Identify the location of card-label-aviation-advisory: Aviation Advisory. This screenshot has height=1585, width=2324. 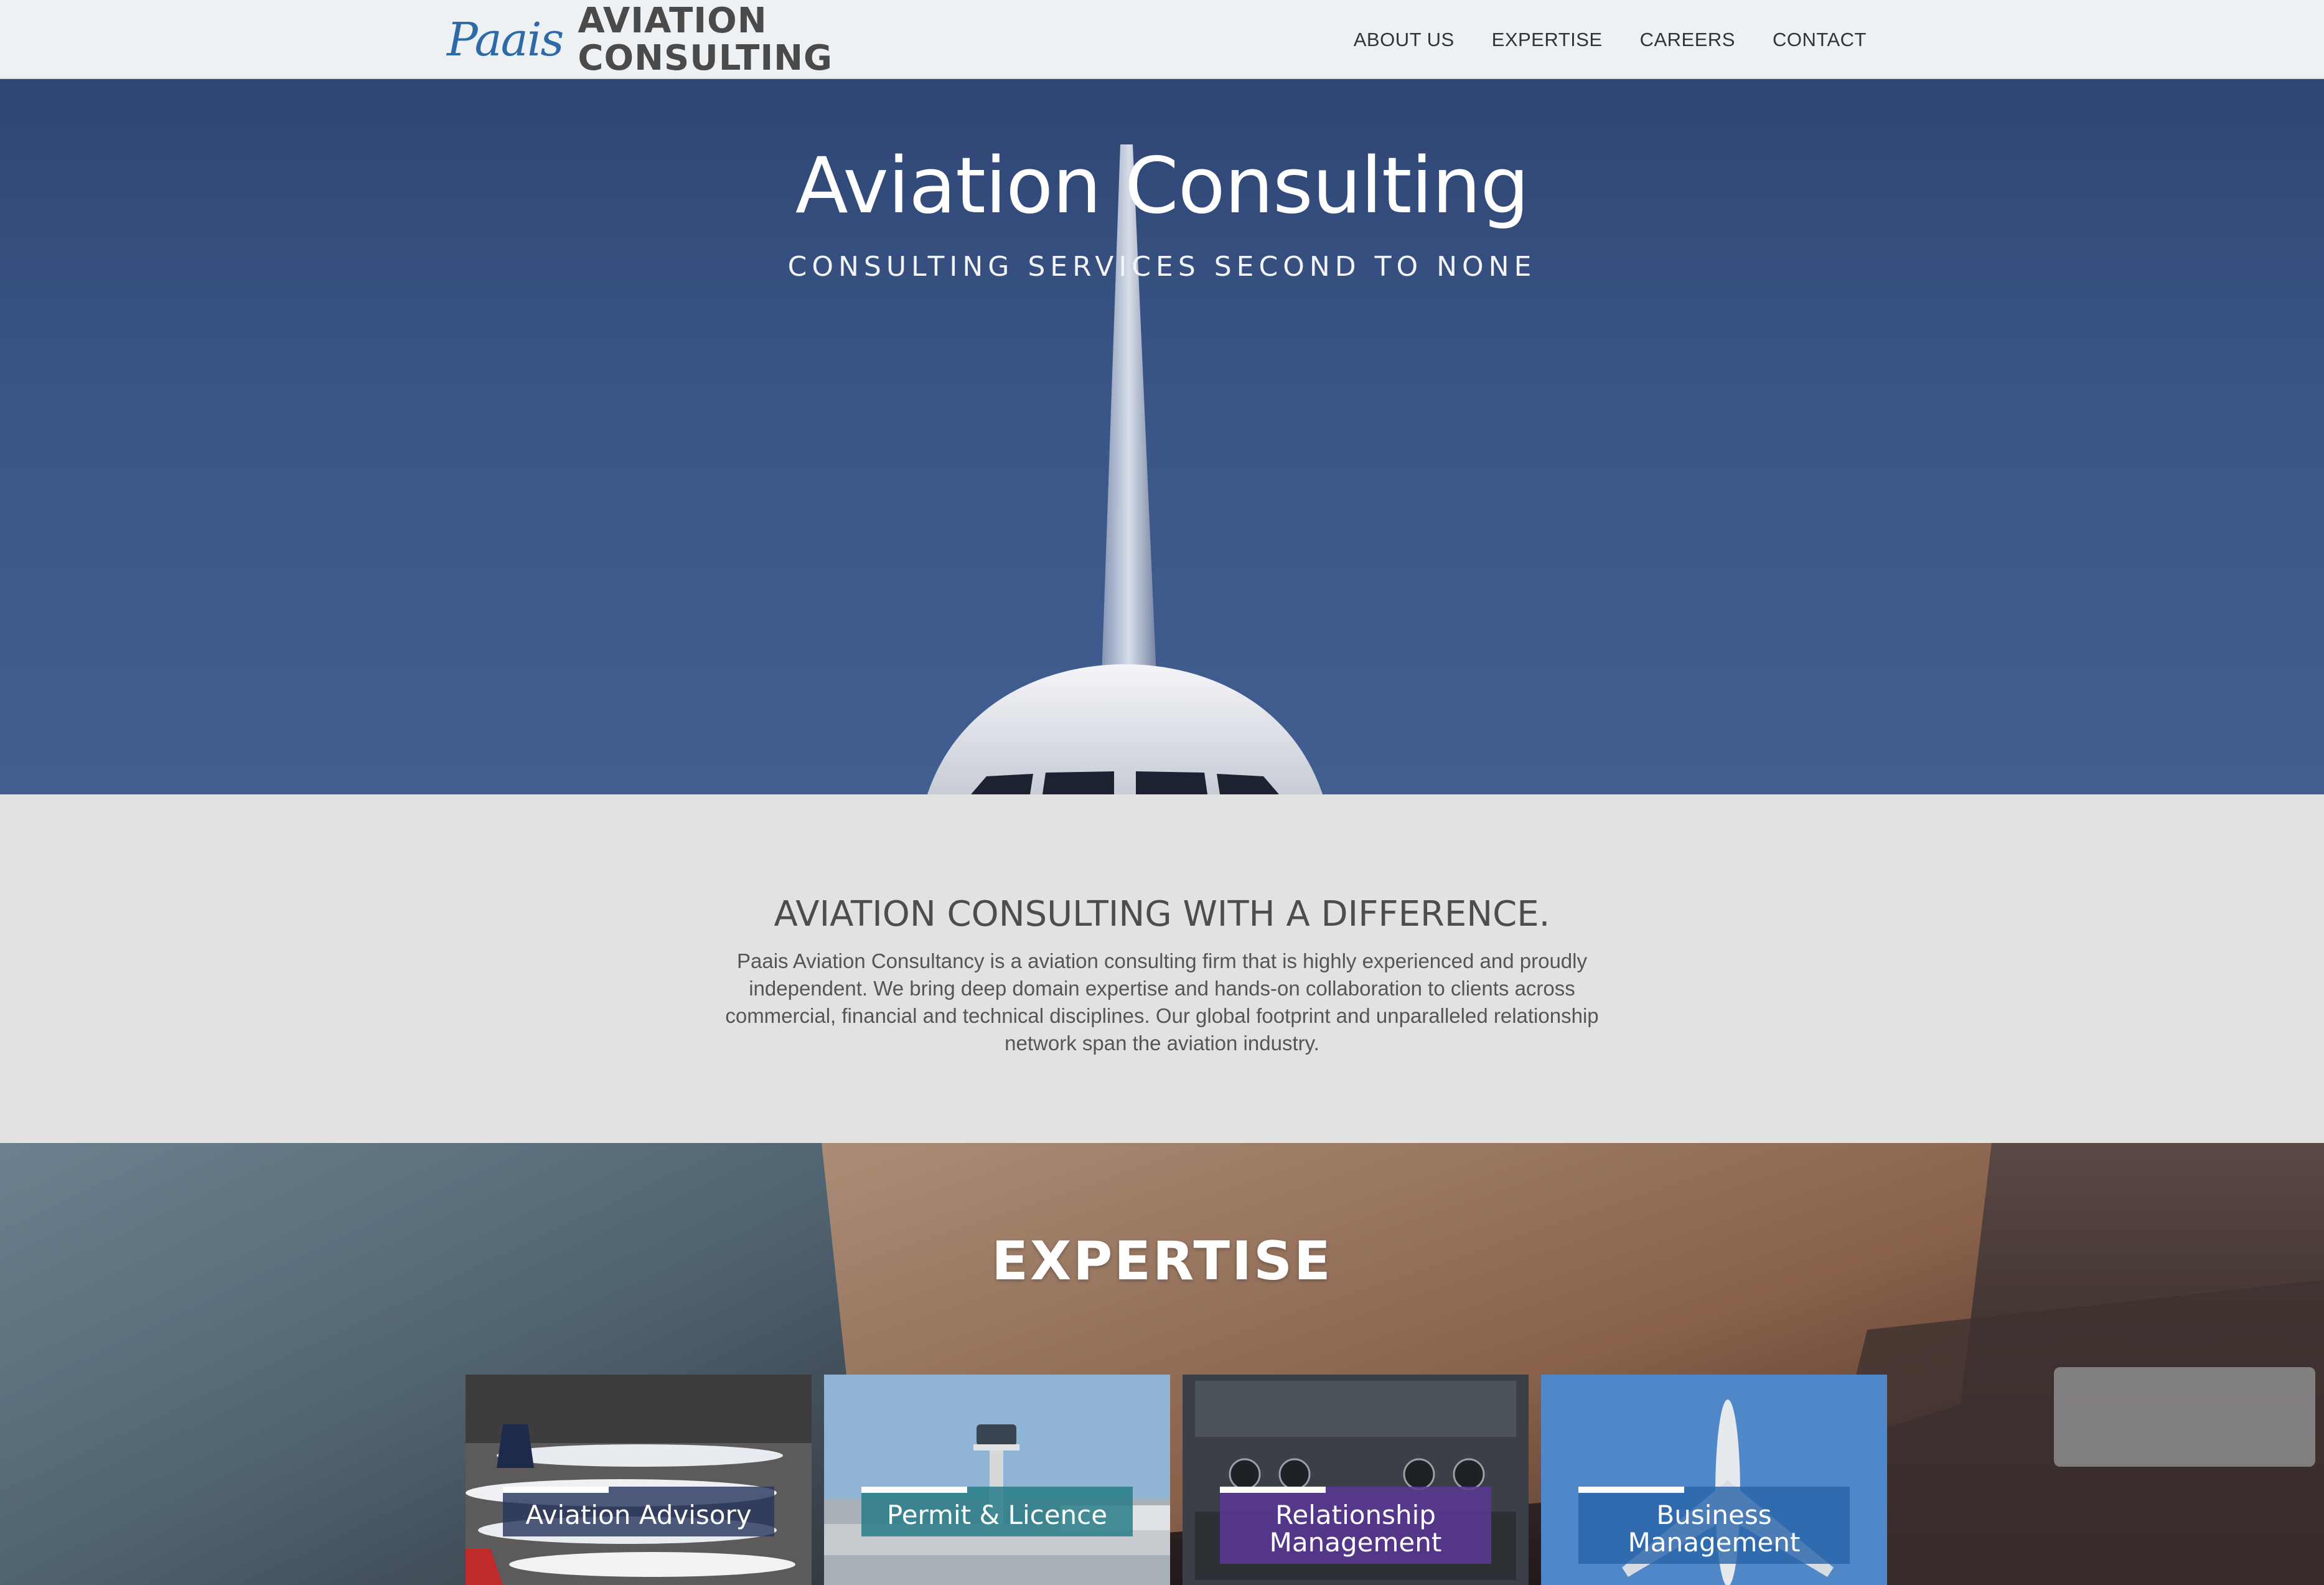
(638, 1511).